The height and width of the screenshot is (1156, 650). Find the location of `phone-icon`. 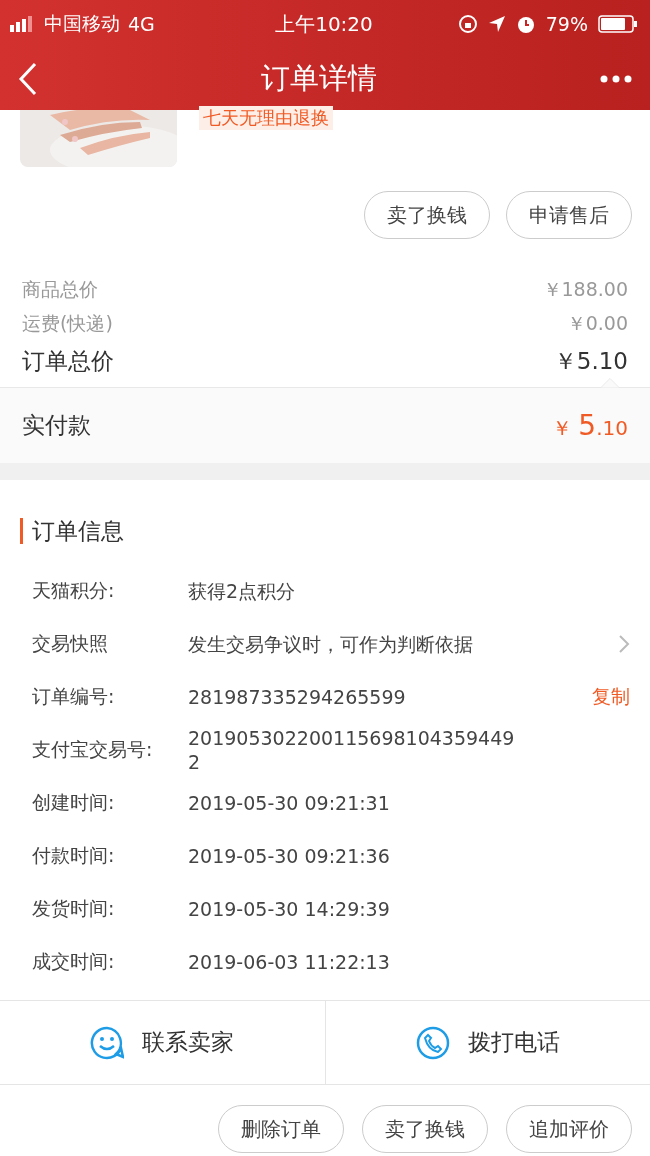

phone-icon is located at coordinates (432, 1042).